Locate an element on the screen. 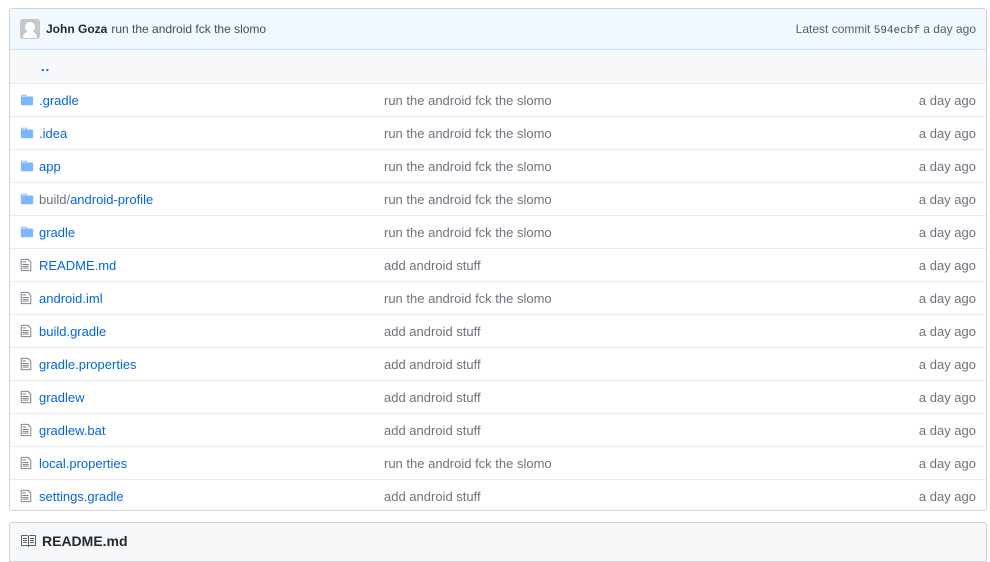 This screenshot has height=562, width=990. file-name-cell: local.properties is located at coordinates (211, 463).